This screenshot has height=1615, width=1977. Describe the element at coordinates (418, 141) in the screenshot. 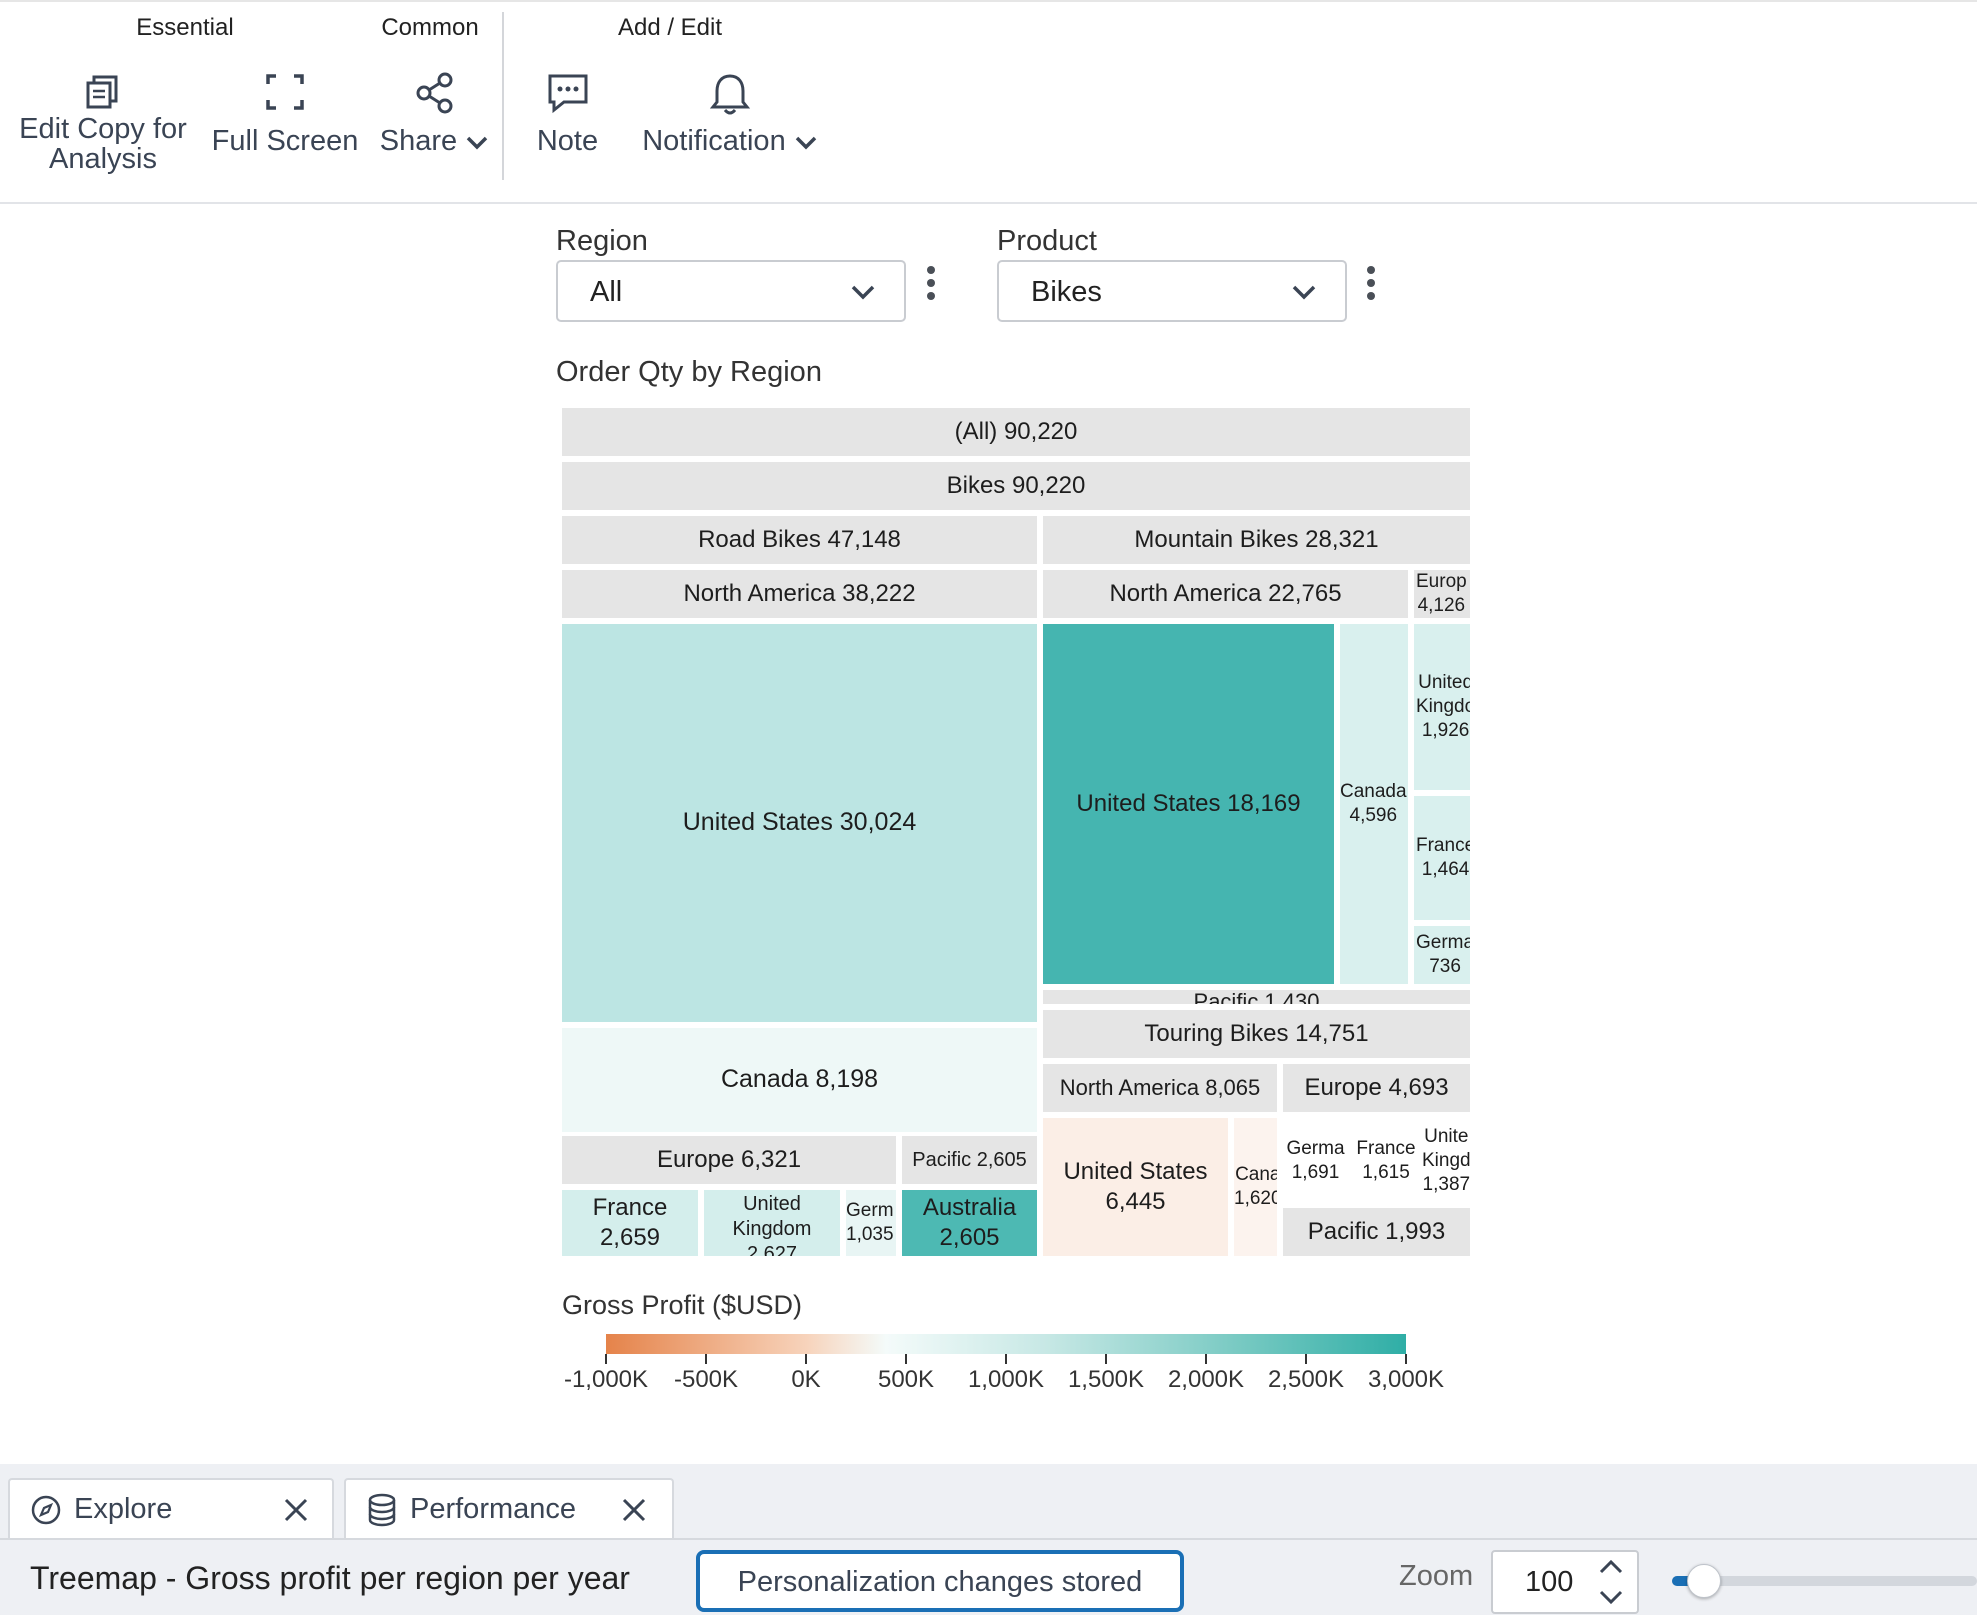

I see `share-label: Share` at that location.